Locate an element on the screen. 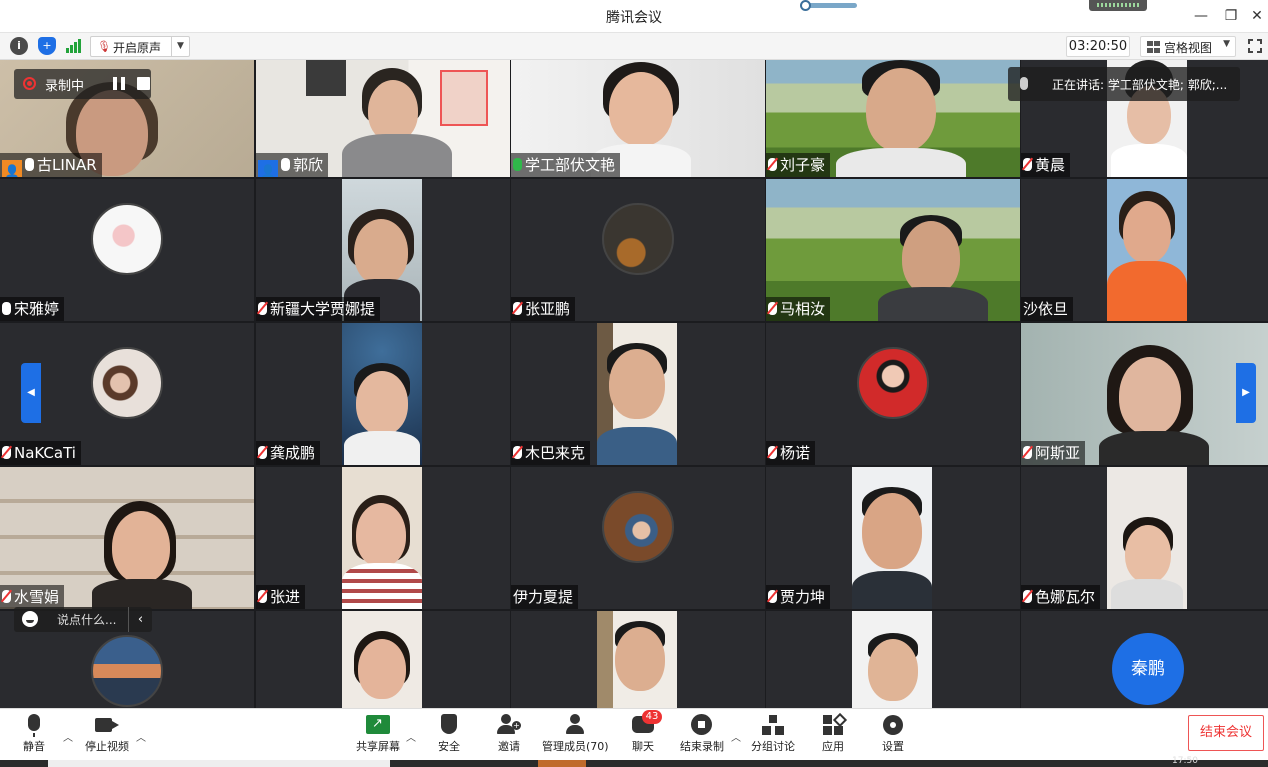  video-tile: 沙依旦 is located at coordinates (1144, 250).